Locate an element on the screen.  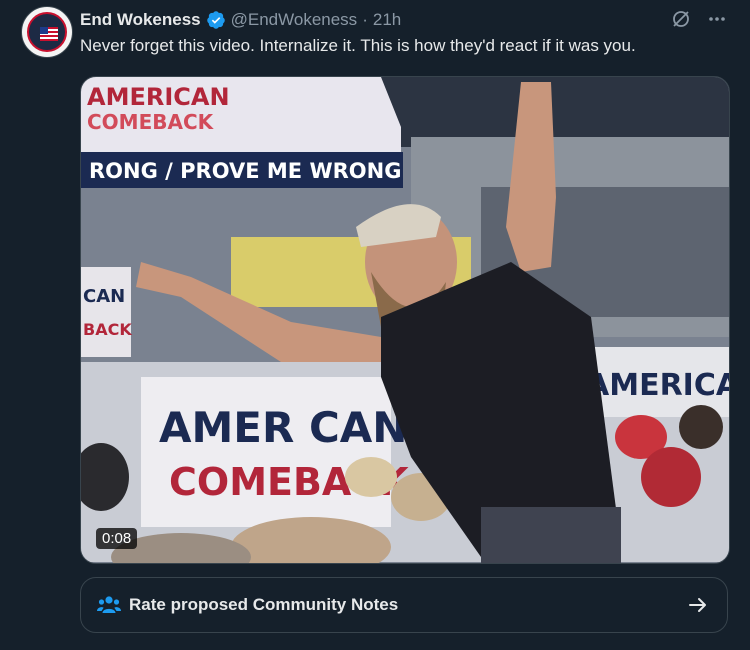
avatar-emblem is located at coordinates (47, 32).